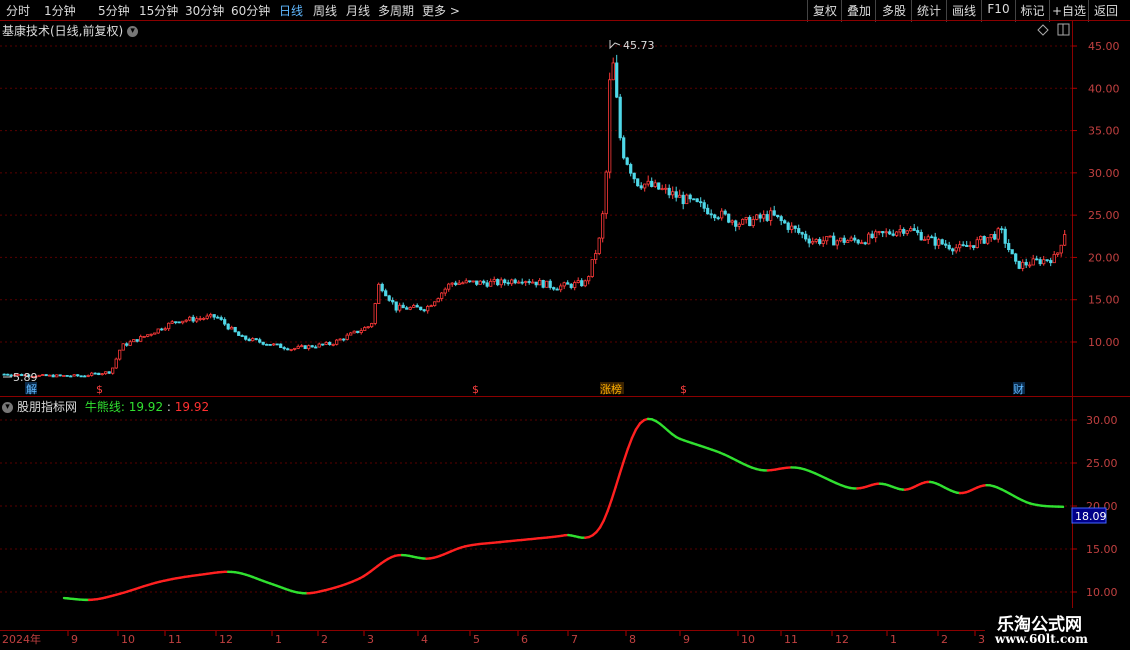 The height and width of the screenshot is (650, 1130). What do you see at coordinates (842, 639) in the screenshot?
I see `month-label: 12` at bounding box center [842, 639].